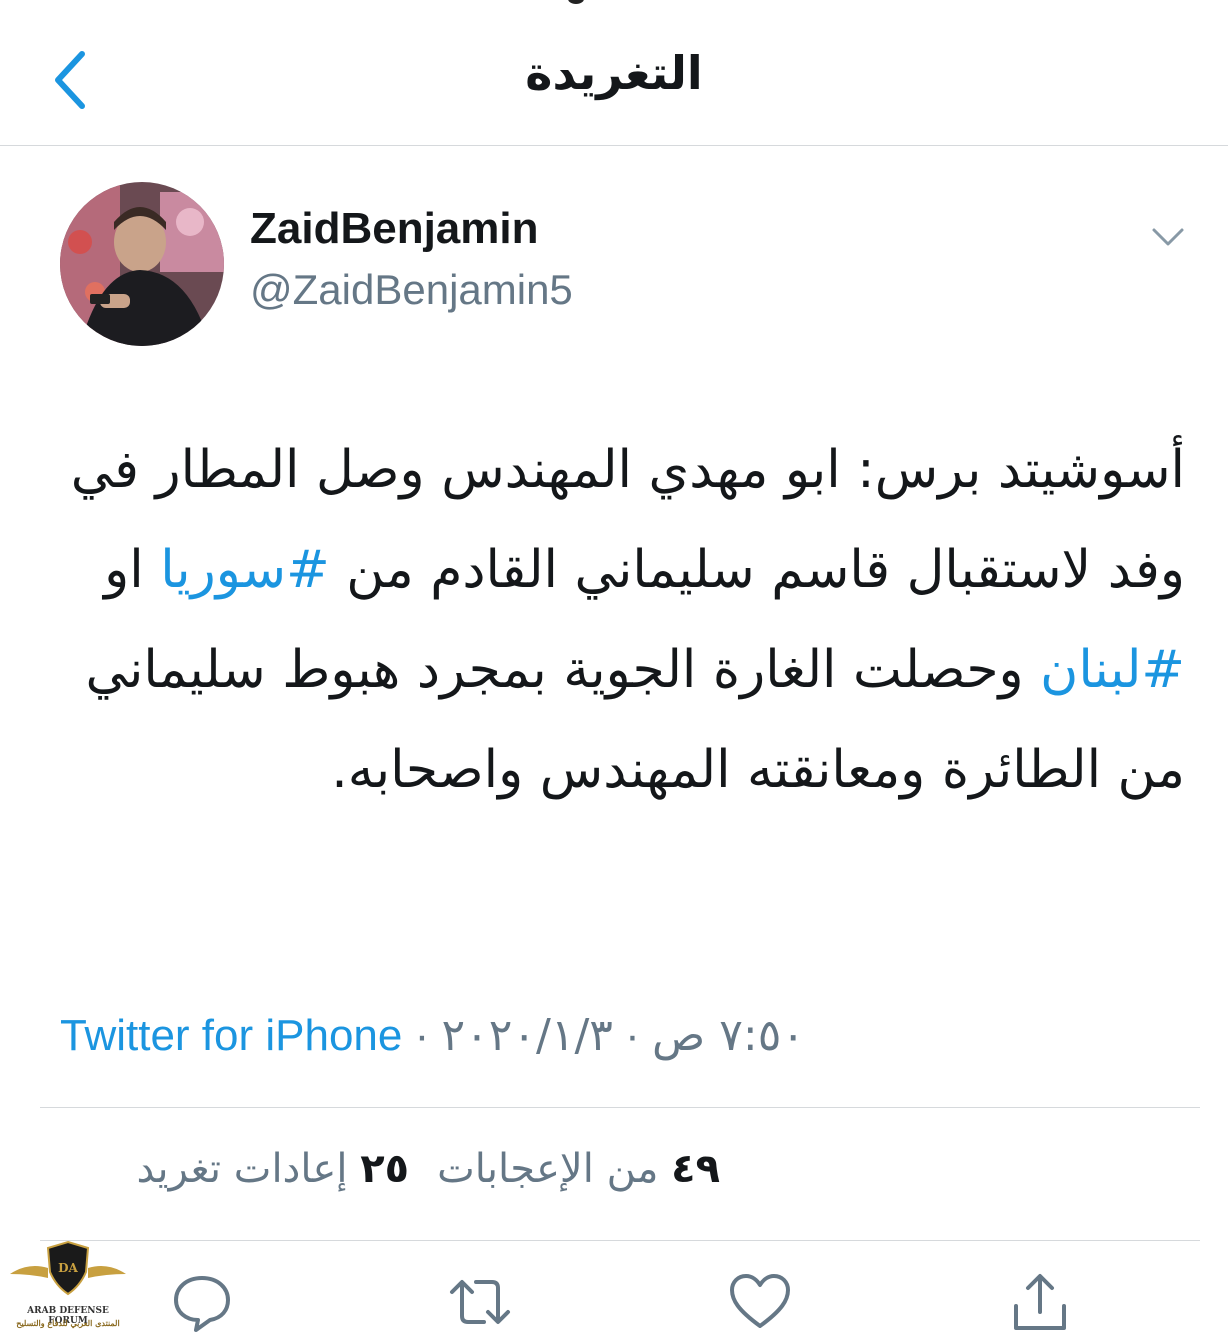 This screenshot has height=1333, width=1228. Describe the element at coordinates (1168, 237) in the screenshot. I see `chevron-down-icon` at that location.